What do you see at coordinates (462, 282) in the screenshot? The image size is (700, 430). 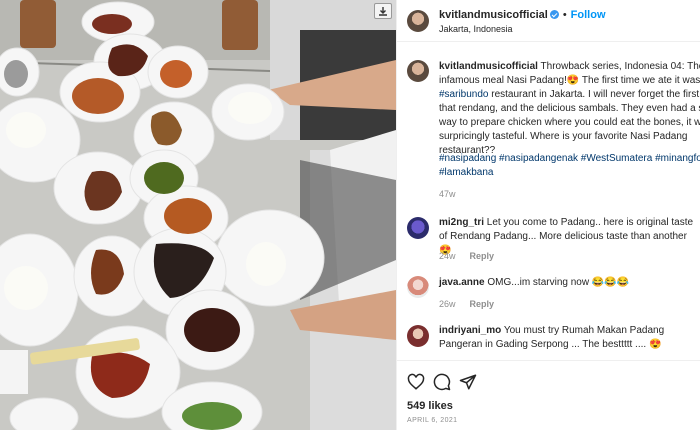 I see `comment-username: java.anne` at bounding box center [462, 282].